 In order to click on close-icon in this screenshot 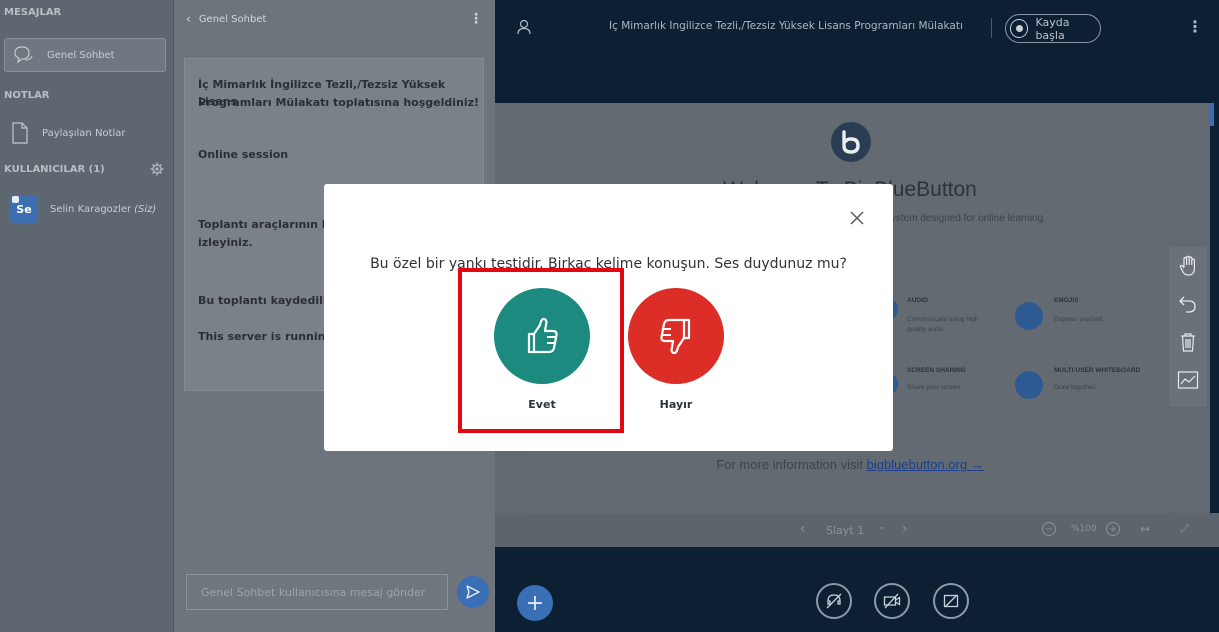, I will do `click(857, 218)`.